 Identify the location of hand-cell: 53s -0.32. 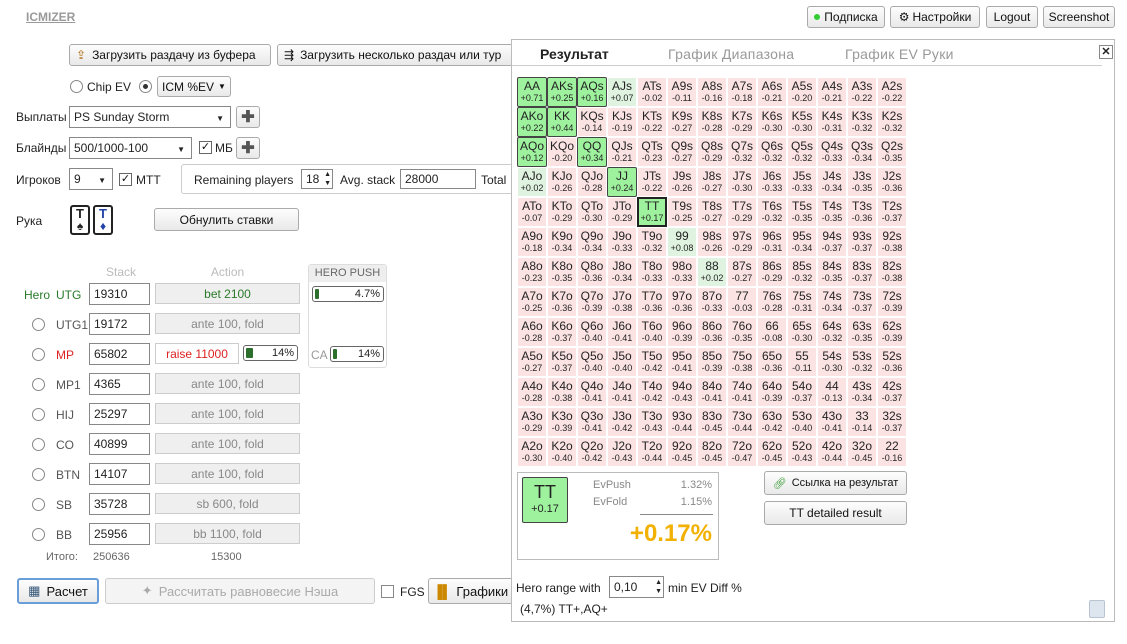
(862, 362).